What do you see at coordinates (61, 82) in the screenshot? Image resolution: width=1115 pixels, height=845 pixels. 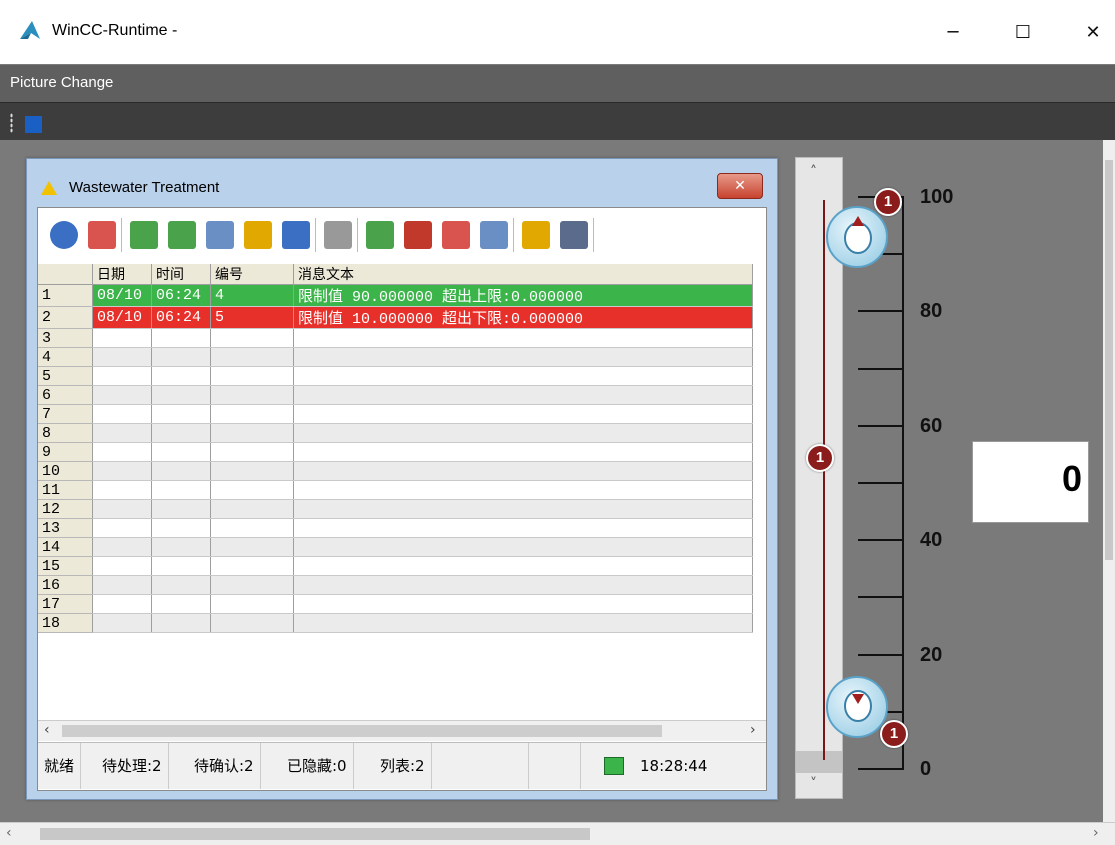 I see `menu-picture-change: Picture Change` at bounding box center [61, 82].